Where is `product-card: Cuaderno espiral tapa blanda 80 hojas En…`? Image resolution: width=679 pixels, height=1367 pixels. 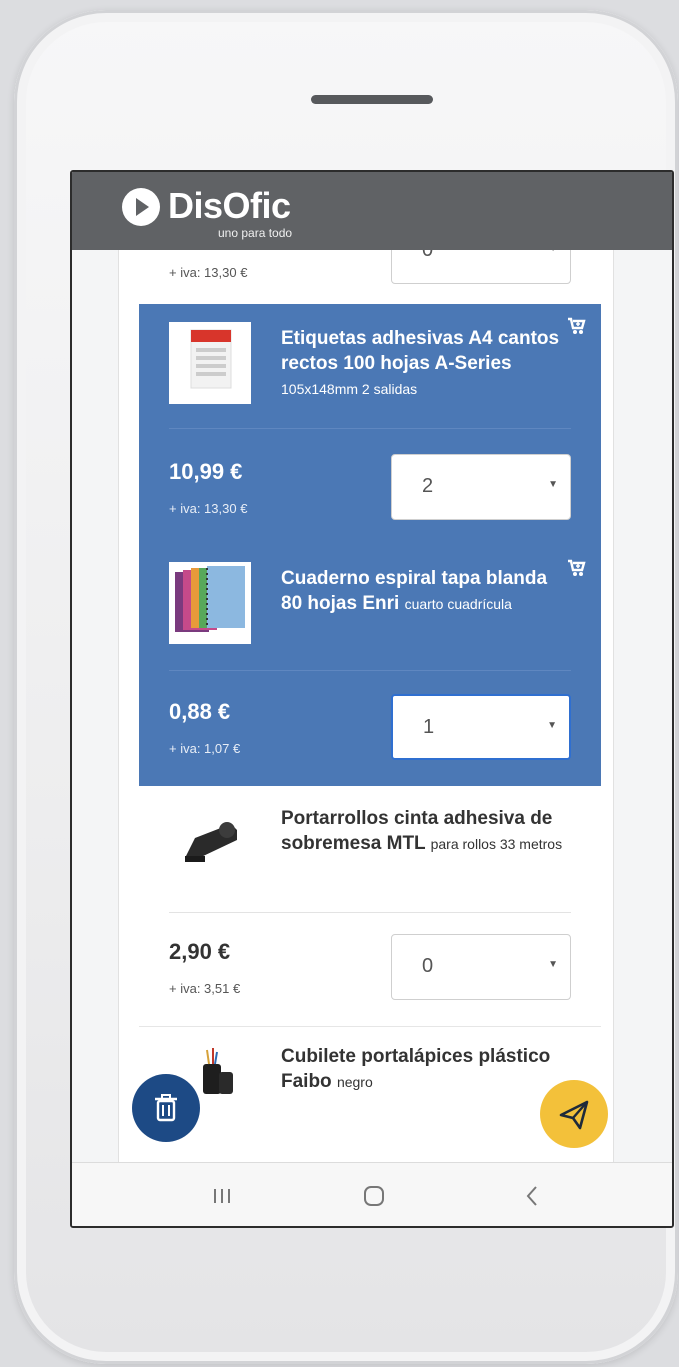
product-card: Cuaderno espiral tapa blanda 80 hojas En… is located at coordinates (370, 666).